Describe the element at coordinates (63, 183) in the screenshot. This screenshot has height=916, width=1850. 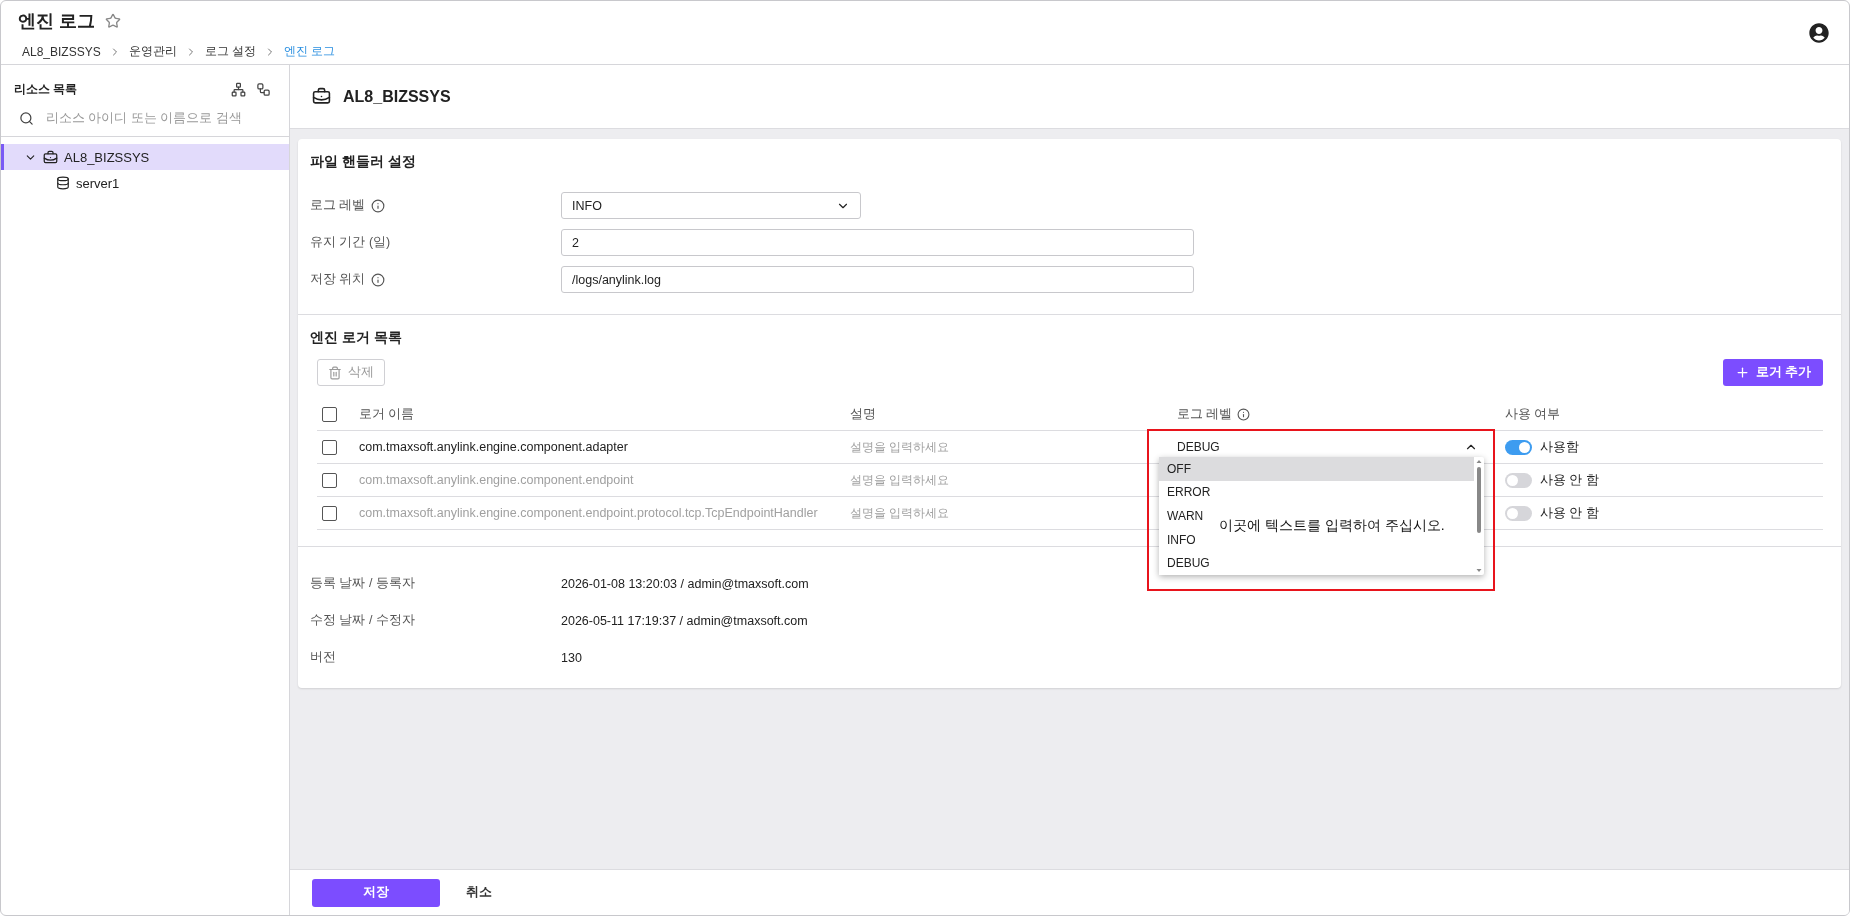
I see `database-icon` at that location.